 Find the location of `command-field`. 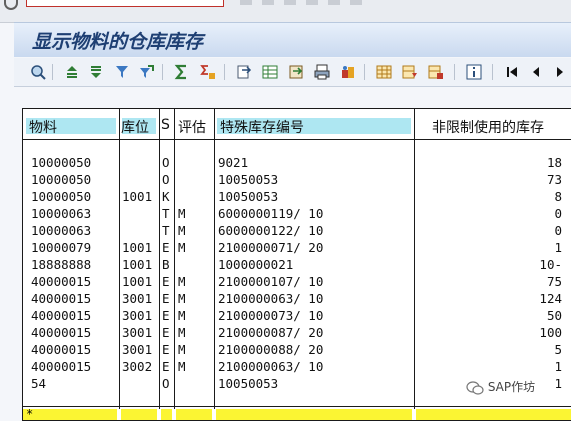

command-field is located at coordinates (125, 3).